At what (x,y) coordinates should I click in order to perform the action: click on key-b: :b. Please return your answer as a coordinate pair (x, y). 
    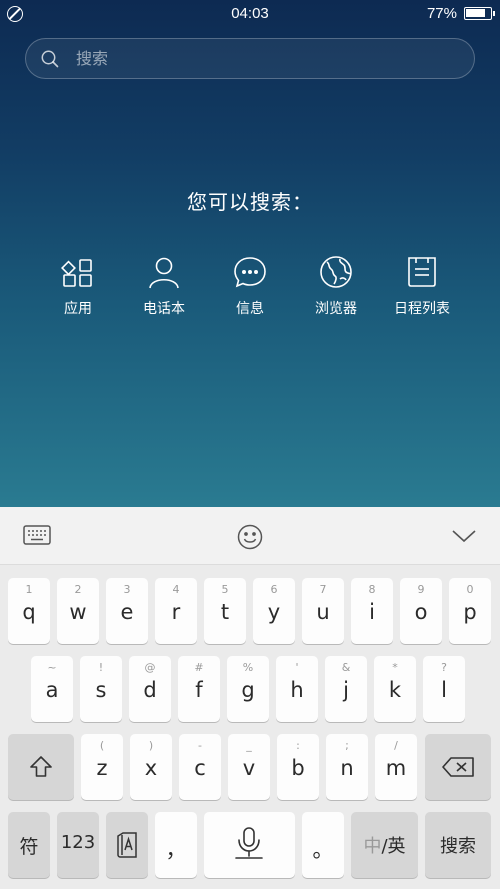
    Looking at the image, I should click on (298, 767).